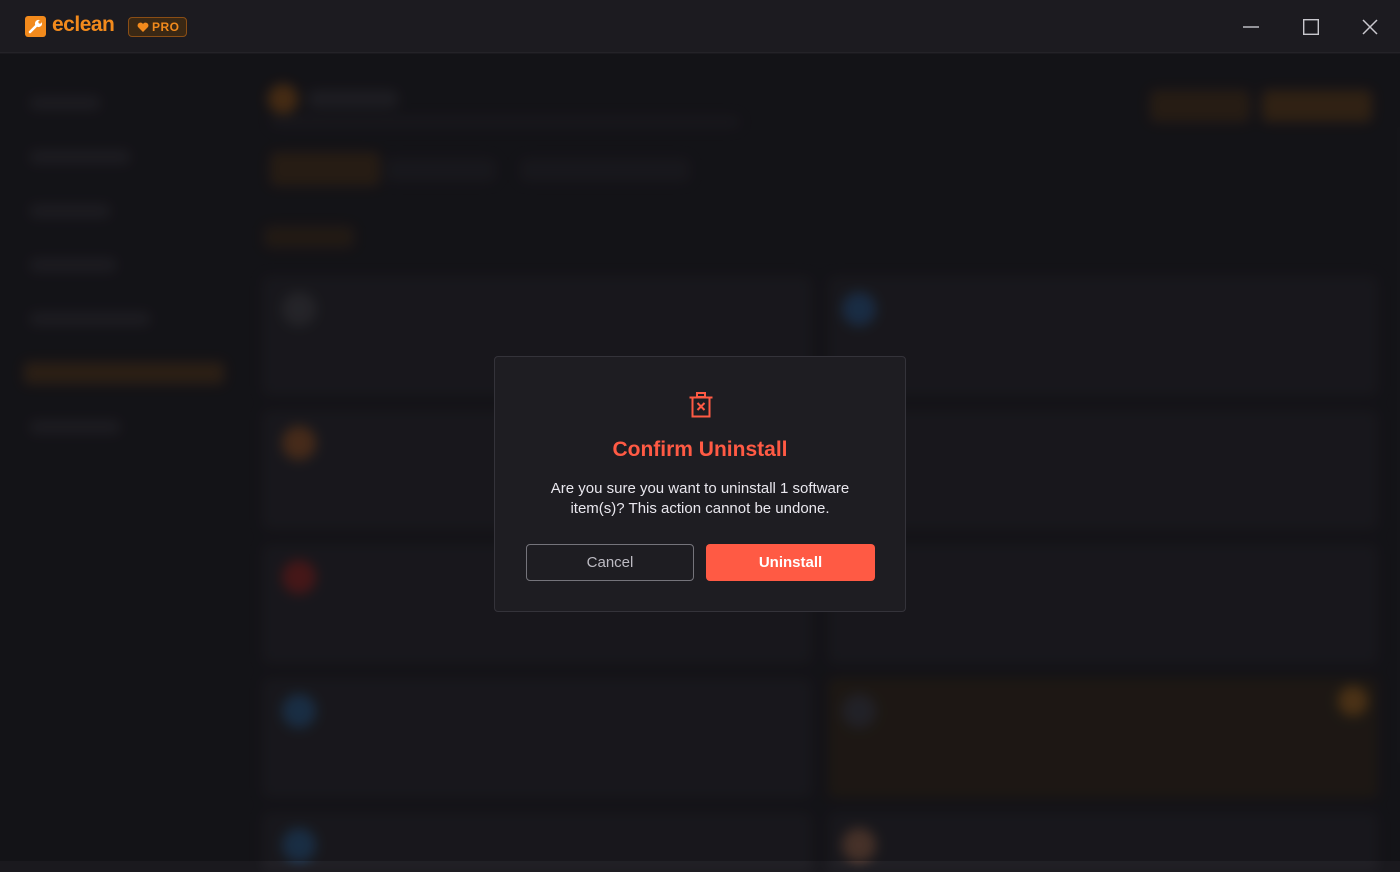 This screenshot has width=1400, height=872. I want to click on maximize-icon, so click(1311, 27).